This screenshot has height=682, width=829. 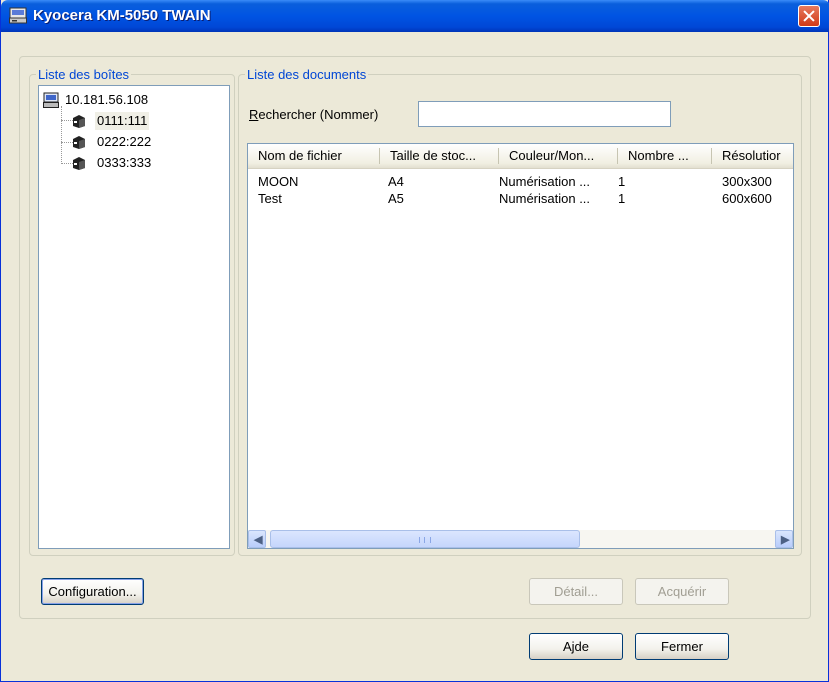 What do you see at coordinates (122, 15) in the screenshot?
I see `window-title: Kyocera KM-5050 TWAIN` at bounding box center [122, 15].